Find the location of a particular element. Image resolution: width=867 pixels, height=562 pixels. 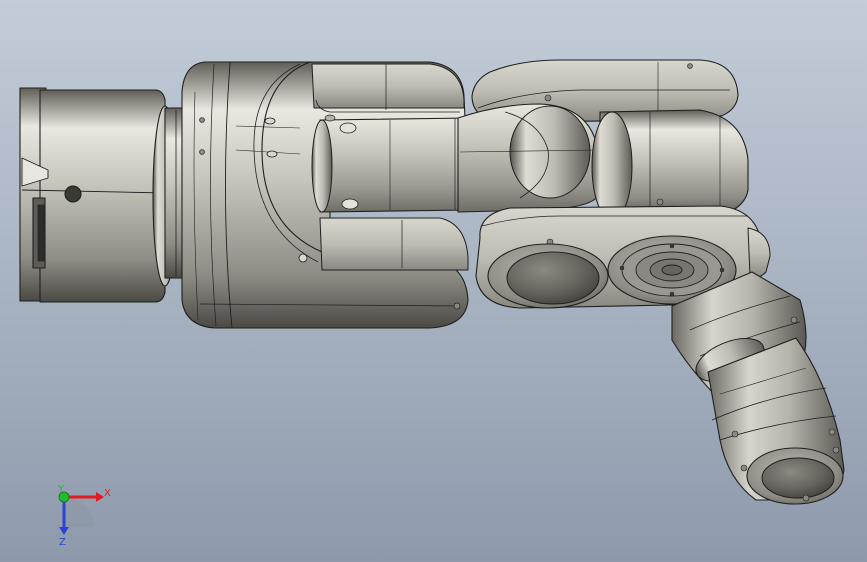

elbow-motor-housing is located at coordinates (670, 165).